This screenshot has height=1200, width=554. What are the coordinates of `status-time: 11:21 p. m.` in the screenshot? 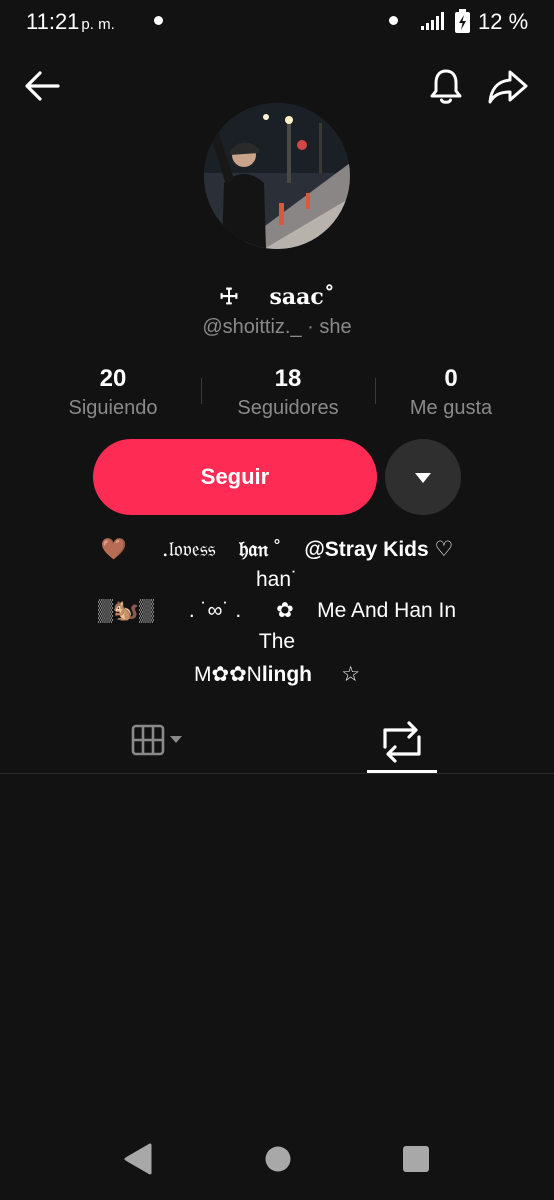 It's located at (70, 22).